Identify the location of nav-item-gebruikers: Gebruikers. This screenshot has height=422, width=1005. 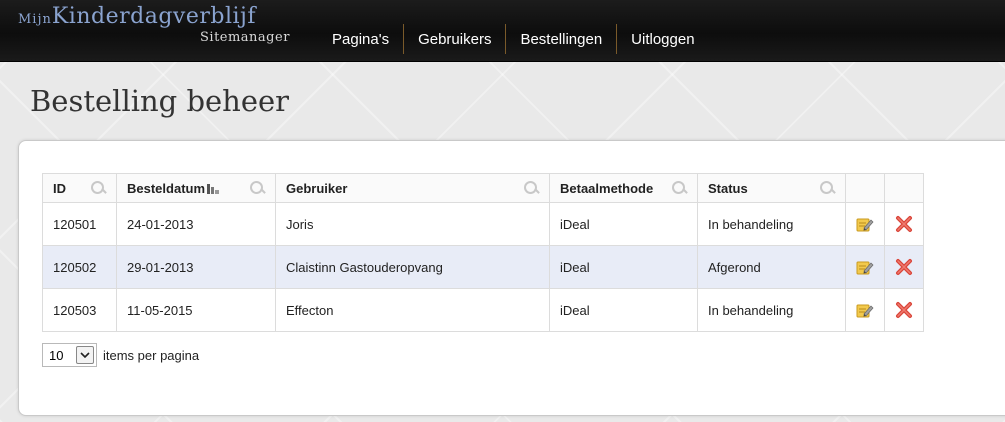
(454, 39).